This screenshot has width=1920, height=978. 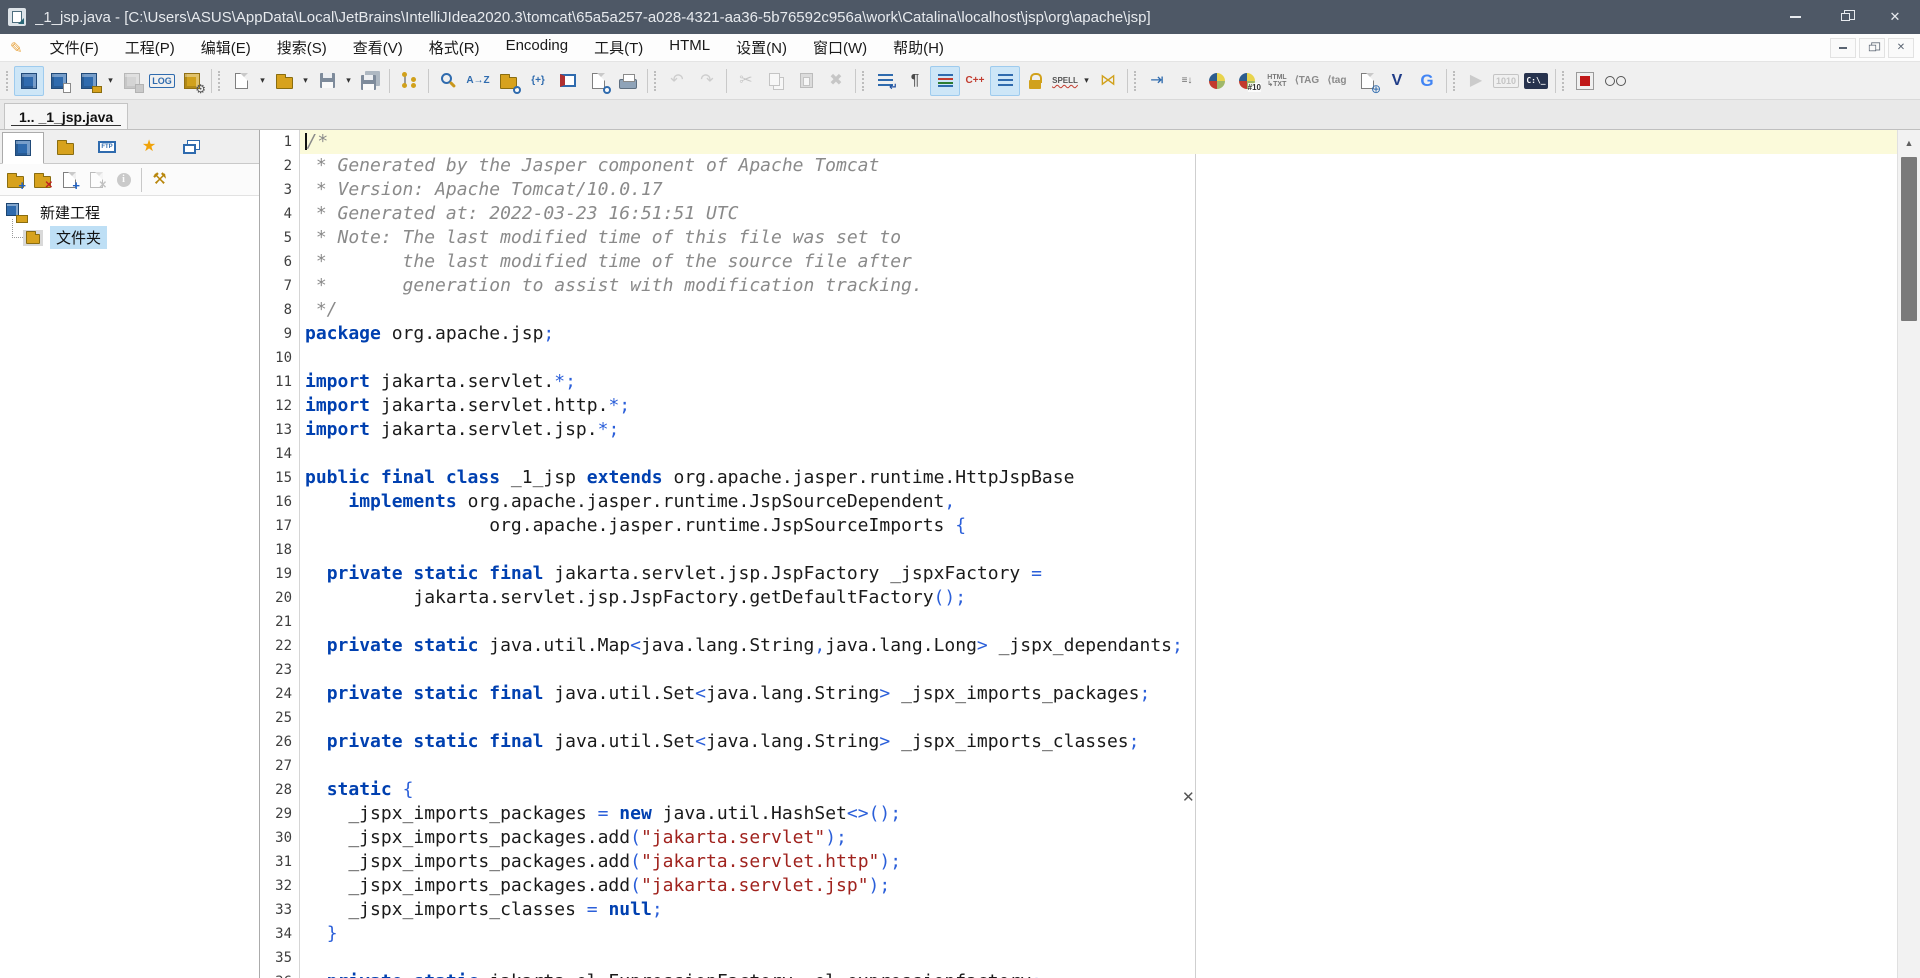 What do you see at coordinates (1078, 334) in the screenshot?
I see `code-line-9: 9 package org.apache.jsp;` at bounding box center [1078, 334].